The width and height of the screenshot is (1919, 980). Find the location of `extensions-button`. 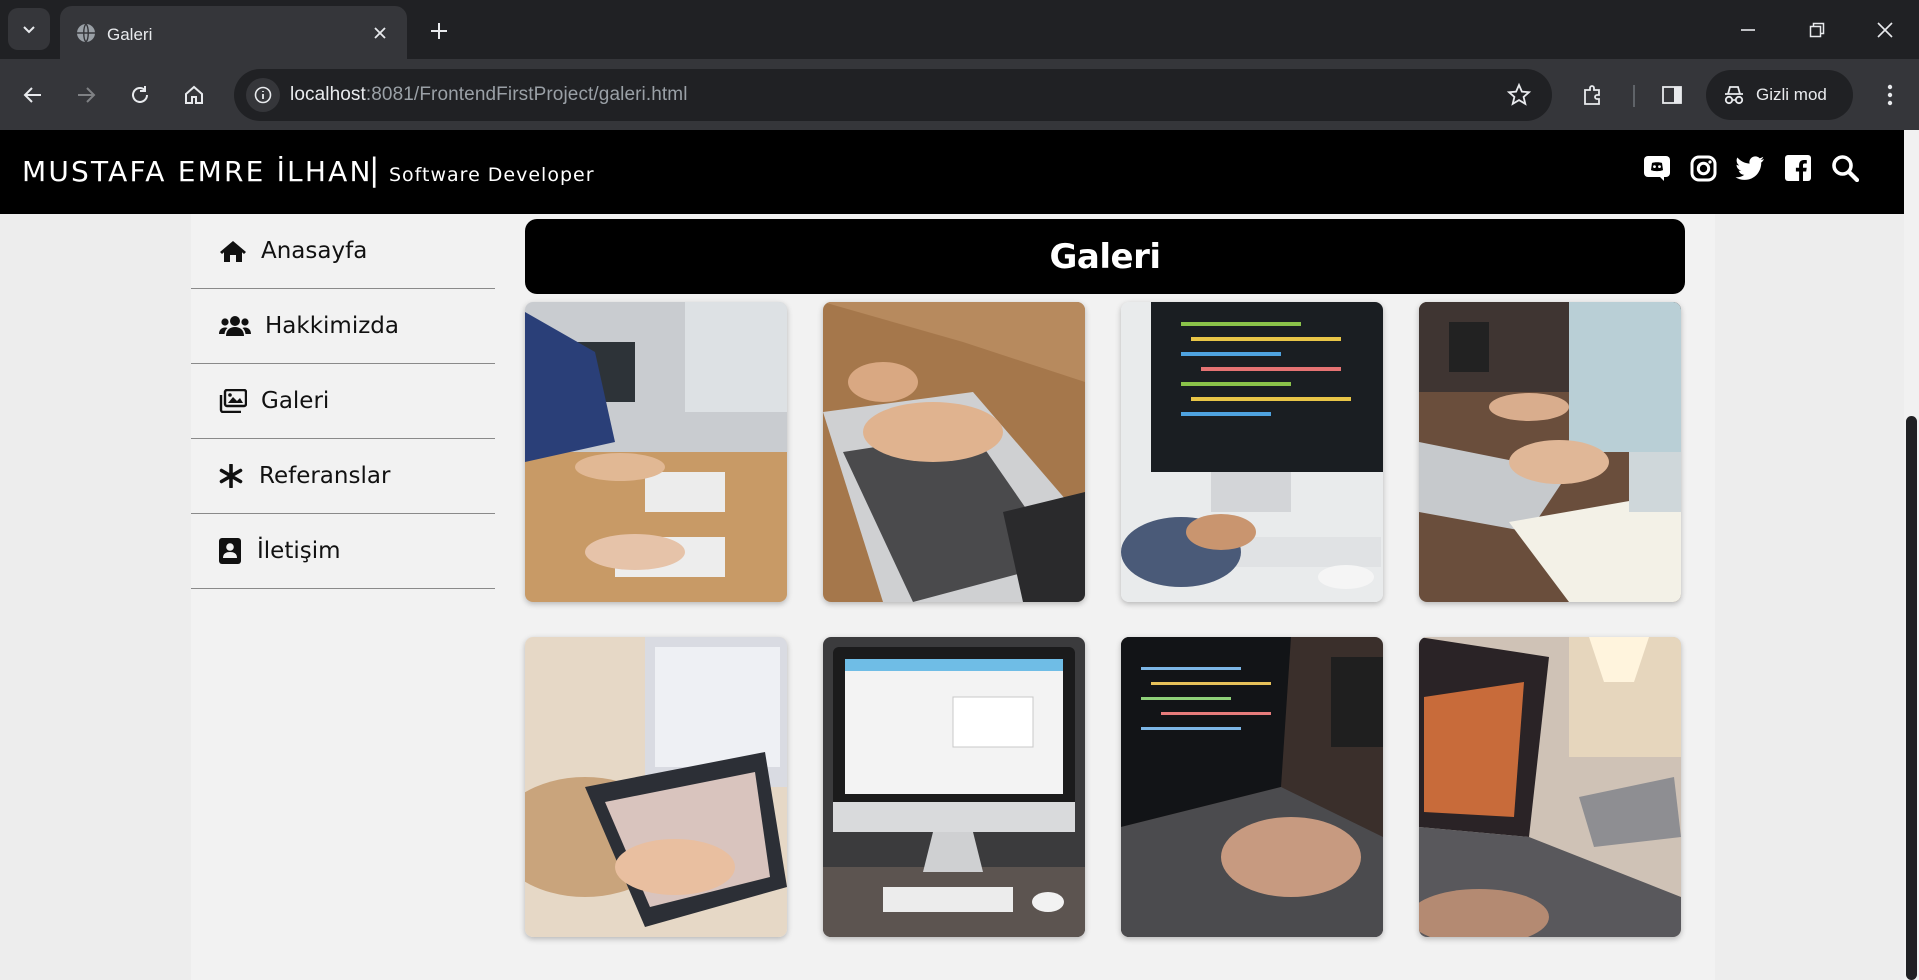

extensions-button is located at coordinates (1593, 95).